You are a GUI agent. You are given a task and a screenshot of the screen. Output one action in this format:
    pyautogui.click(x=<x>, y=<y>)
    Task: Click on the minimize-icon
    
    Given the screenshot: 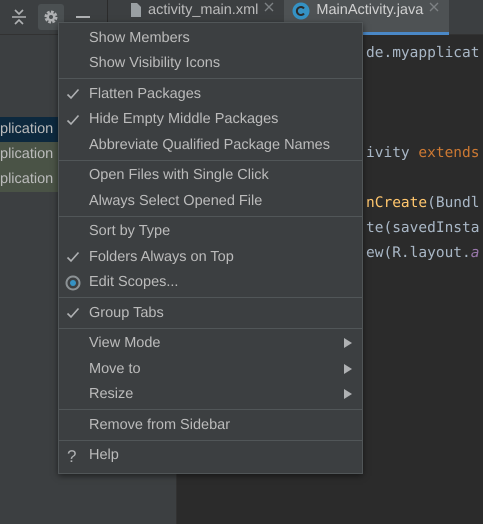 What is the action you would take?
    pyautogui.click(x=83, y=17)
    